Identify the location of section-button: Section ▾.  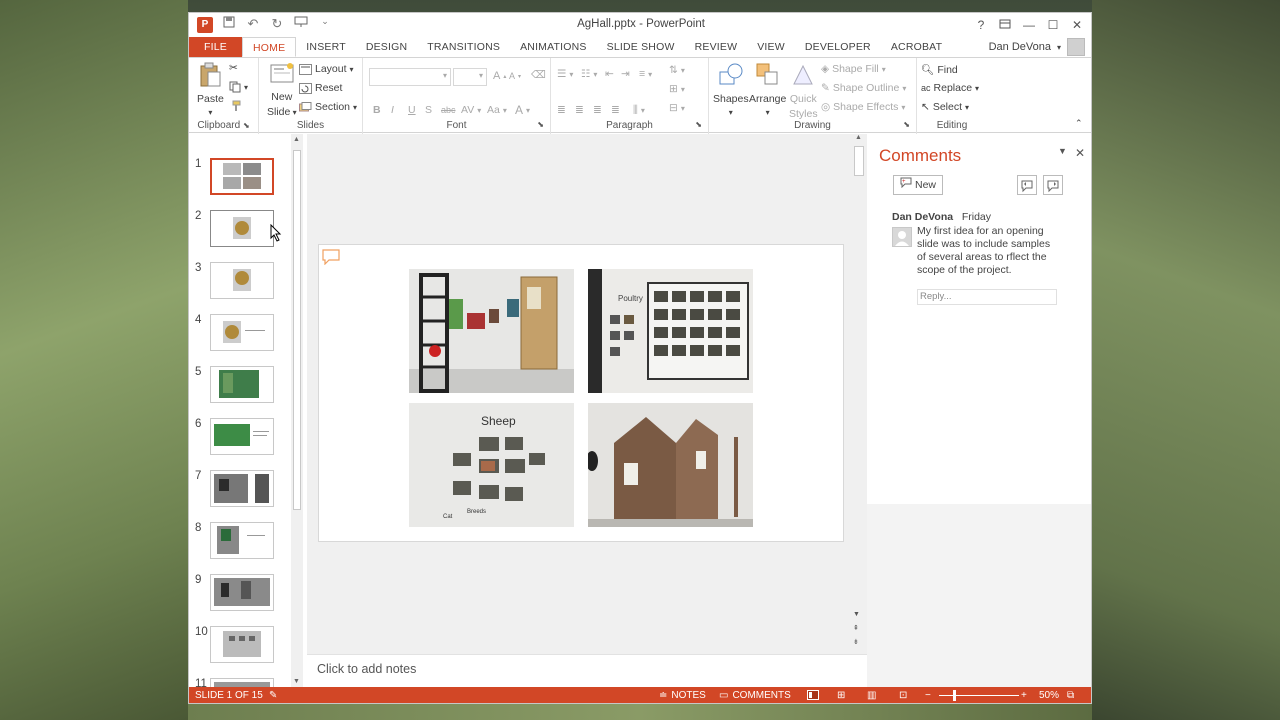
(328, 107).